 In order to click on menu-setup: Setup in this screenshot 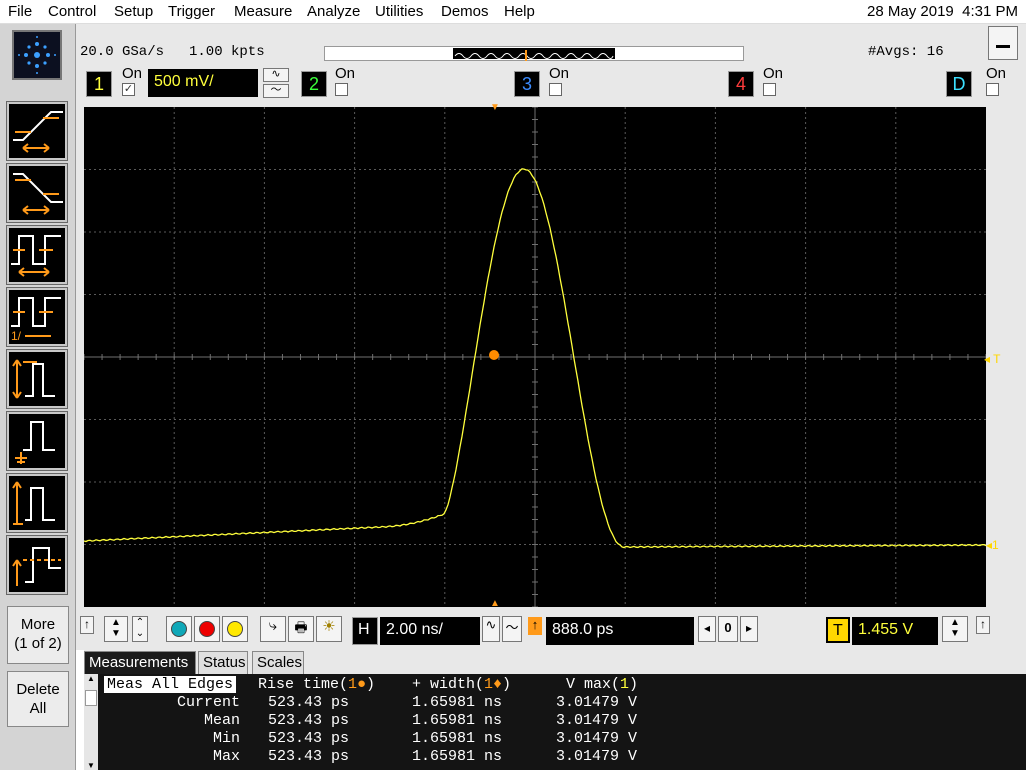, I will do `click(133, 11)`.